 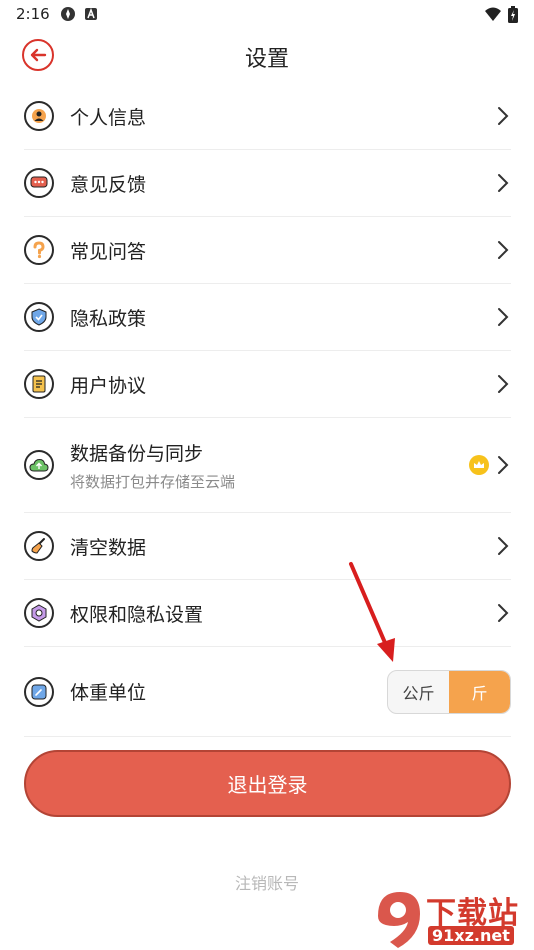 I want to click on settings-item-feedback: 意见反馈, so click(x=267, y=183).